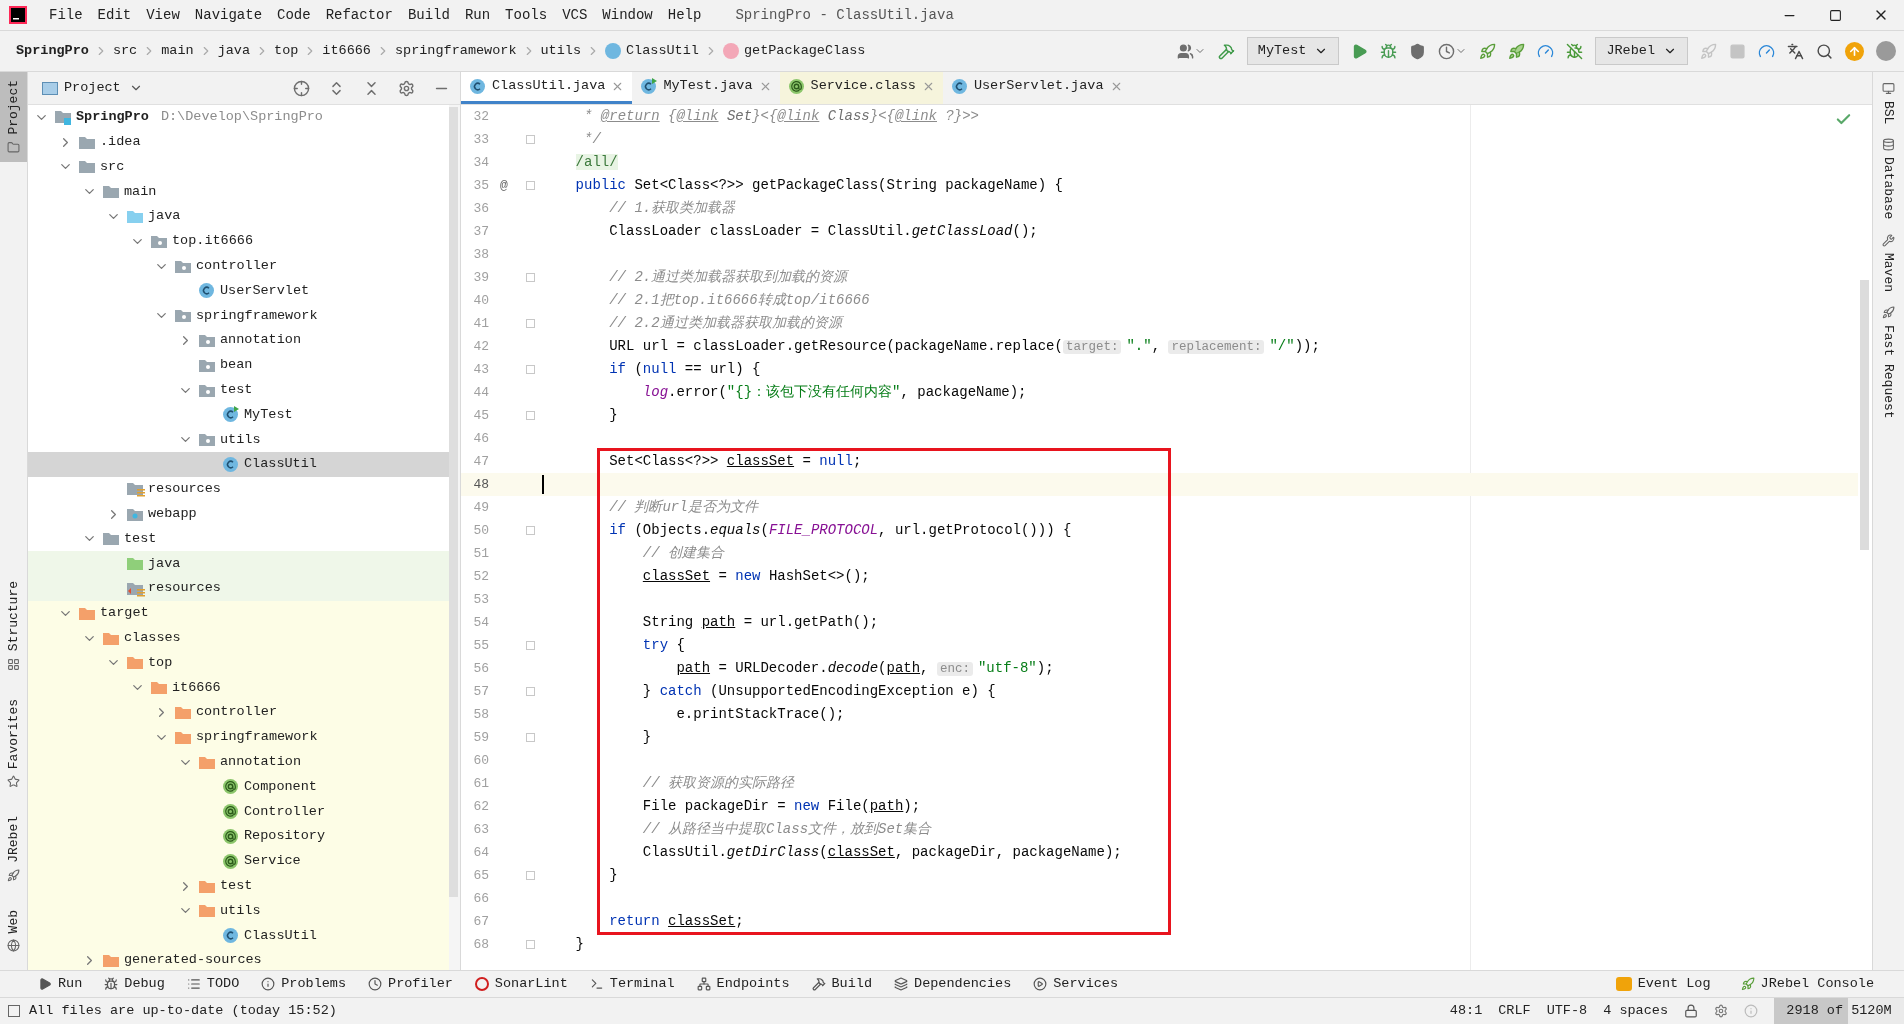 Image resolution: width=1904 pixels, height=1024 pixels. Describe the element at coordinates (13, 848) in the screenshot. I see `tool-window-tab: JRebel` at that location.